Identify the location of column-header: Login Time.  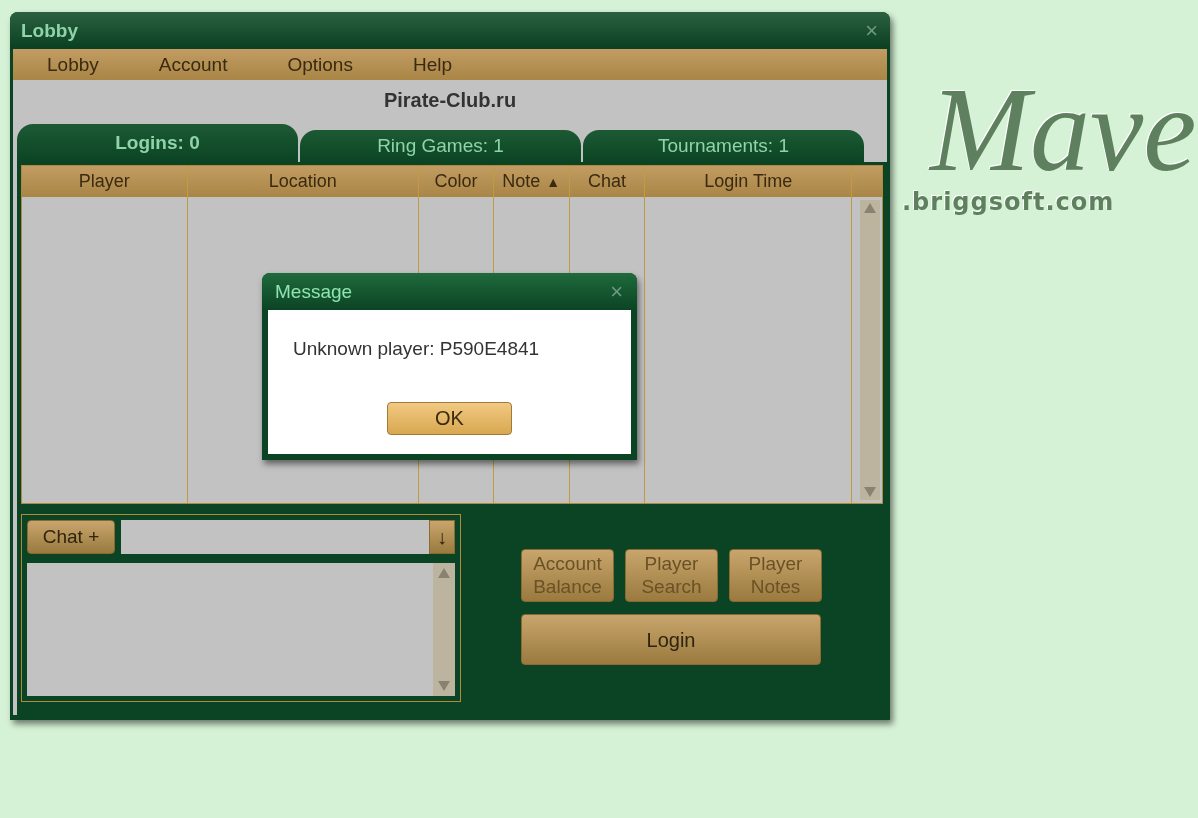
(748, 181).